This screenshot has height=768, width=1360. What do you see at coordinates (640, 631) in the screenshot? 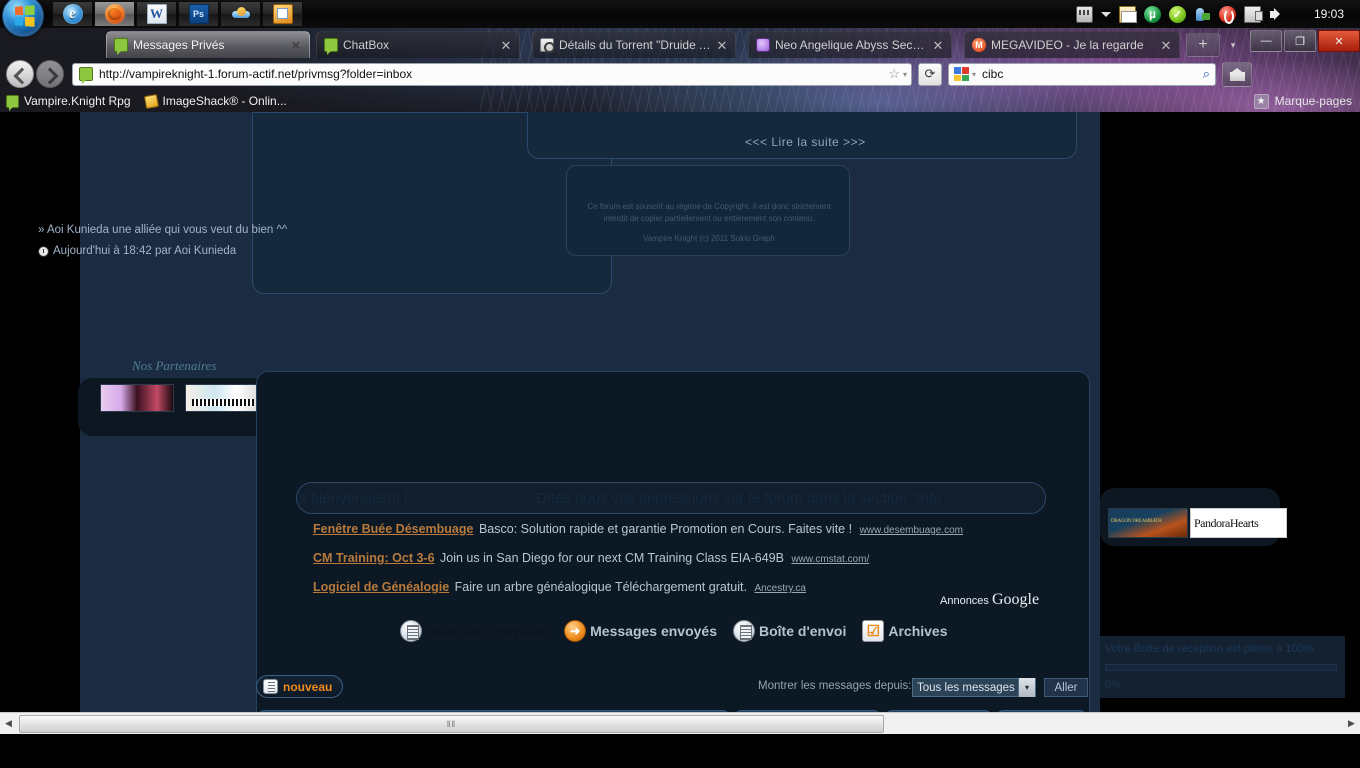
I see `folder-link-sent: Messages envoyés` at bounding box center [640, 631].